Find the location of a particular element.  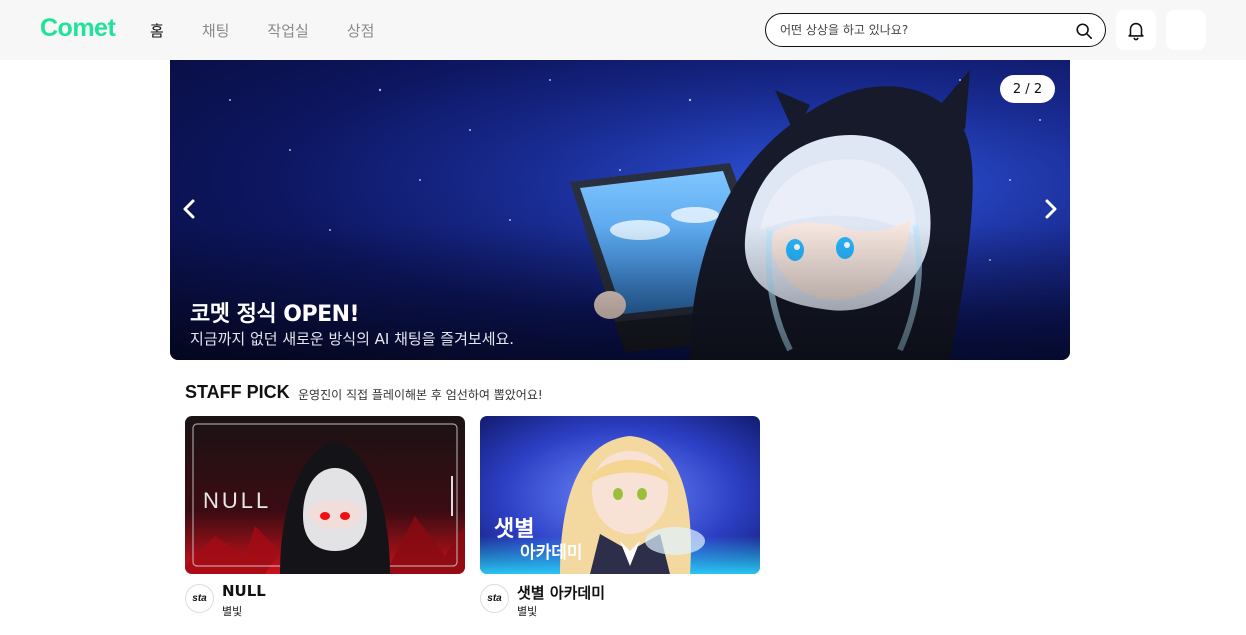

card-thumbnail: NULL is located at coordinates (325, 495).